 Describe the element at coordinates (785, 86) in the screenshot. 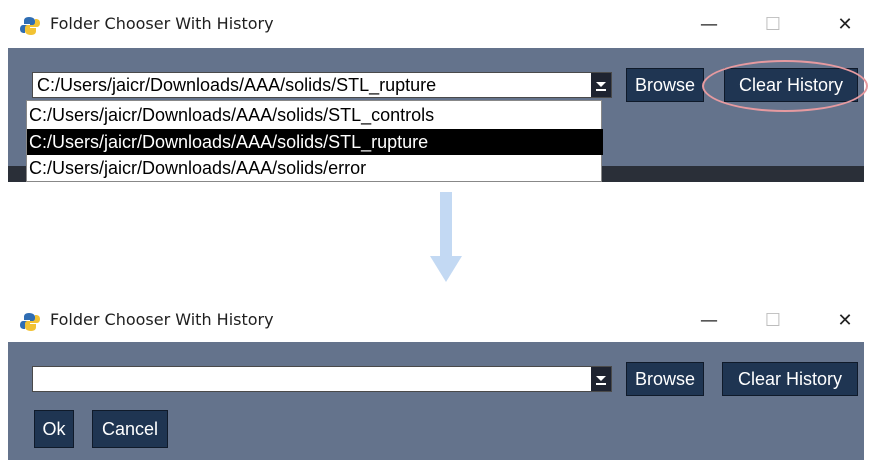

I see `highlight-circle` at that location.